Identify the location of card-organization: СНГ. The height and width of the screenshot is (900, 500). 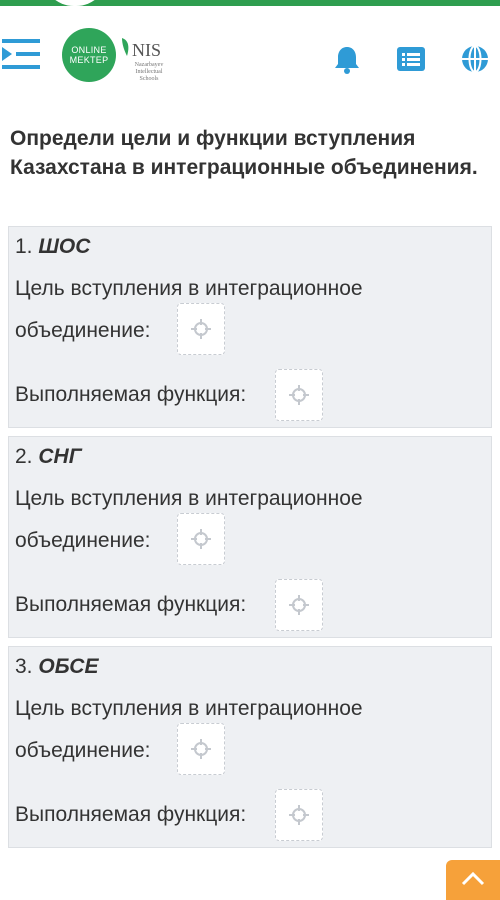
(60, 456).